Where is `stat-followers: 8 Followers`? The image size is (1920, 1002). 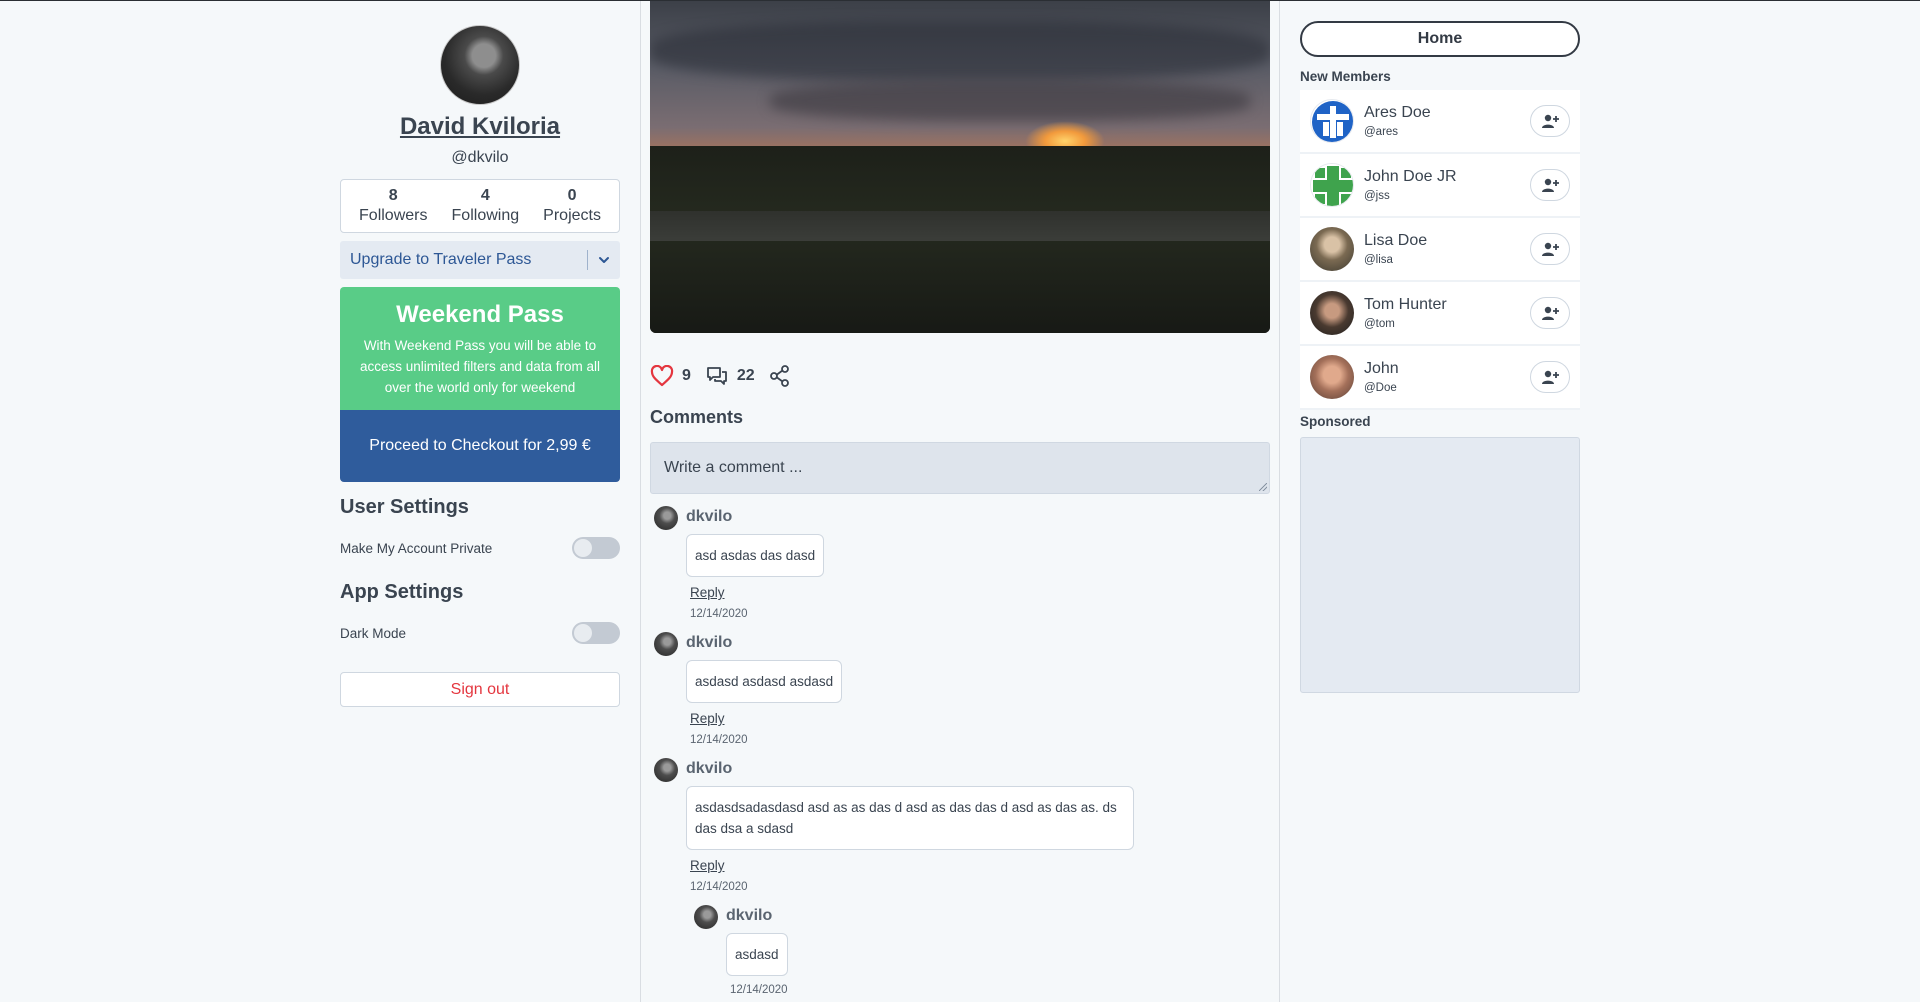
stat-followers: 8 Followers is located at coordinates (393, 206).